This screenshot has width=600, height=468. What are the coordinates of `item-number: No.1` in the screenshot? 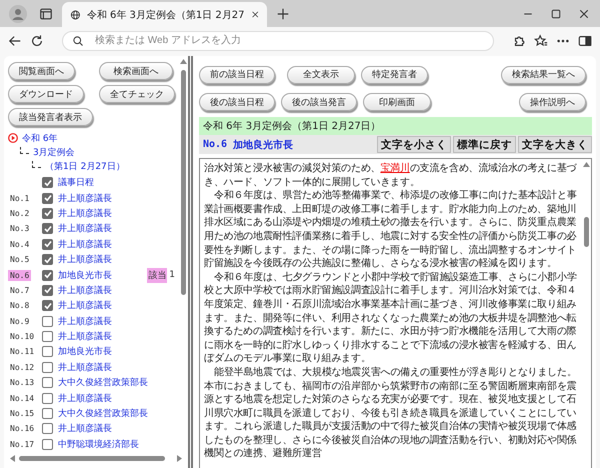 It's located at (19, 198).